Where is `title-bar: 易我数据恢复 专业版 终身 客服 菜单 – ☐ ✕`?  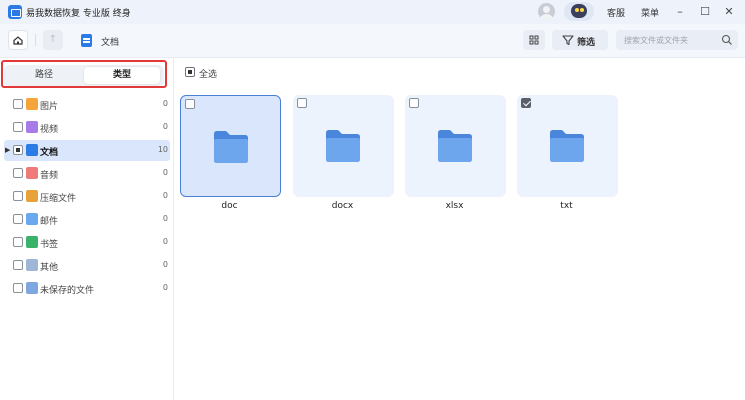 title-bar: 易我数据恢复 专业版 终身 客服 菜单 – ☐ ✕ is located at coordinates (372, 12).